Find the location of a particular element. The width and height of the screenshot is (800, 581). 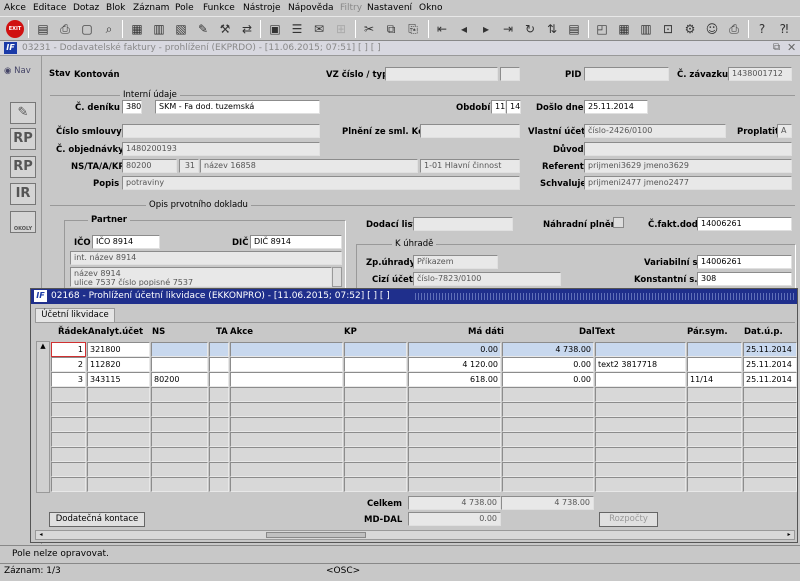

document-icon: ▢ is located at coordinates (87, 29).